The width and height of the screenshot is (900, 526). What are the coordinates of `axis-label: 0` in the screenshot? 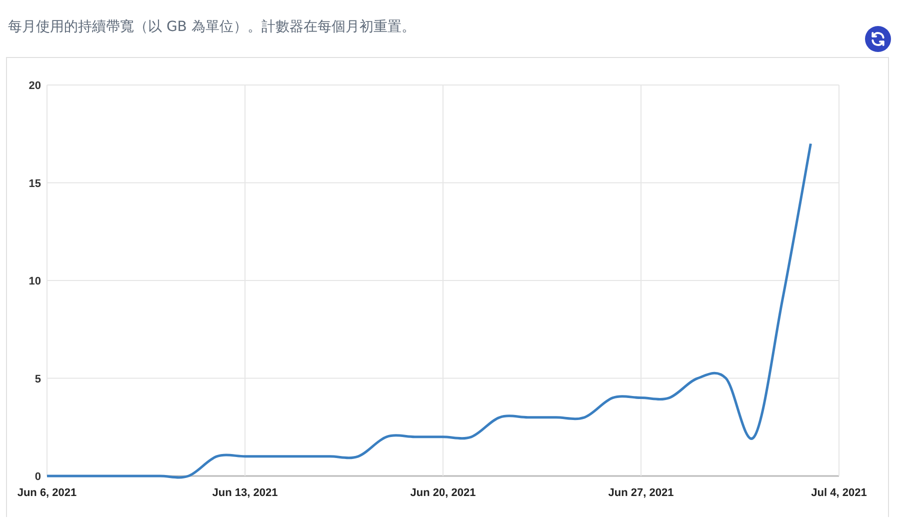 It's located at (37, 477).